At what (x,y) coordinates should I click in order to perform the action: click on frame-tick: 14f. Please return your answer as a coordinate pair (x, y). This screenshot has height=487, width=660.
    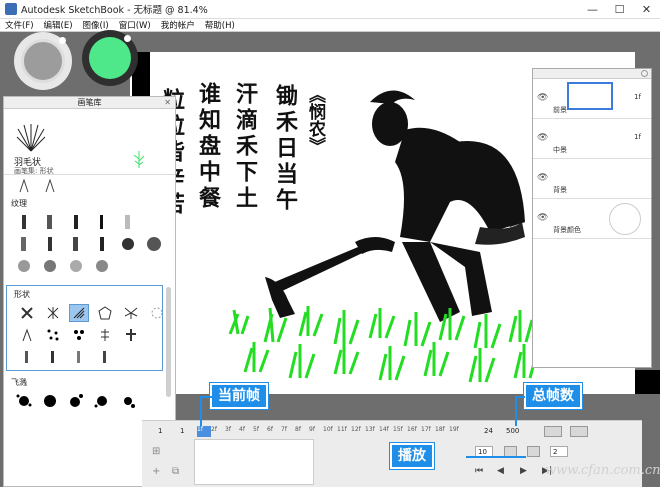
    Looking at the image, I should click on (386, 431).